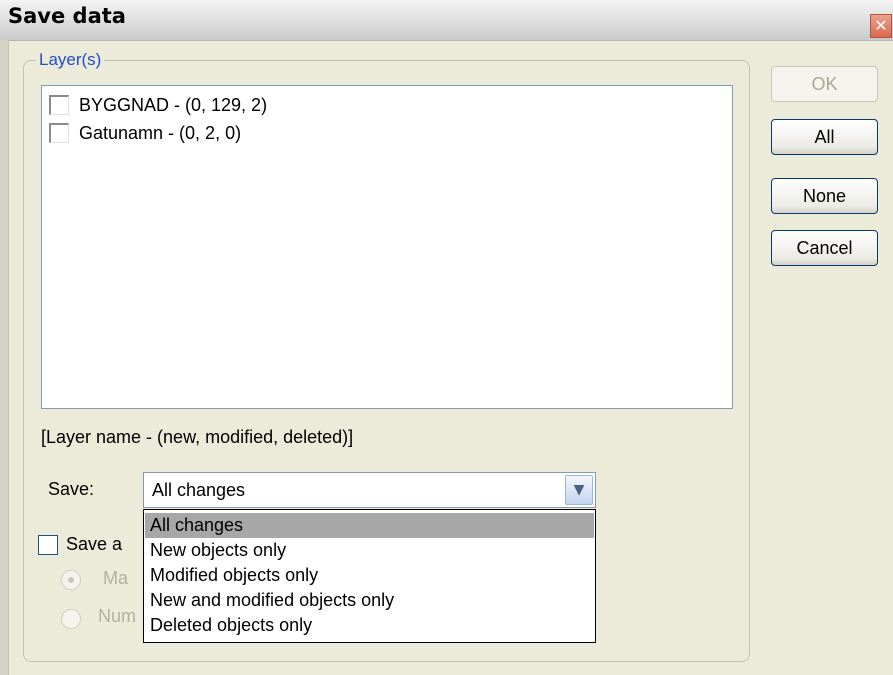 The height and width of the screenshot is (675, 893). I want to click on layer-label: Gatunamn - (0, 2, 0), so click(160, 132).